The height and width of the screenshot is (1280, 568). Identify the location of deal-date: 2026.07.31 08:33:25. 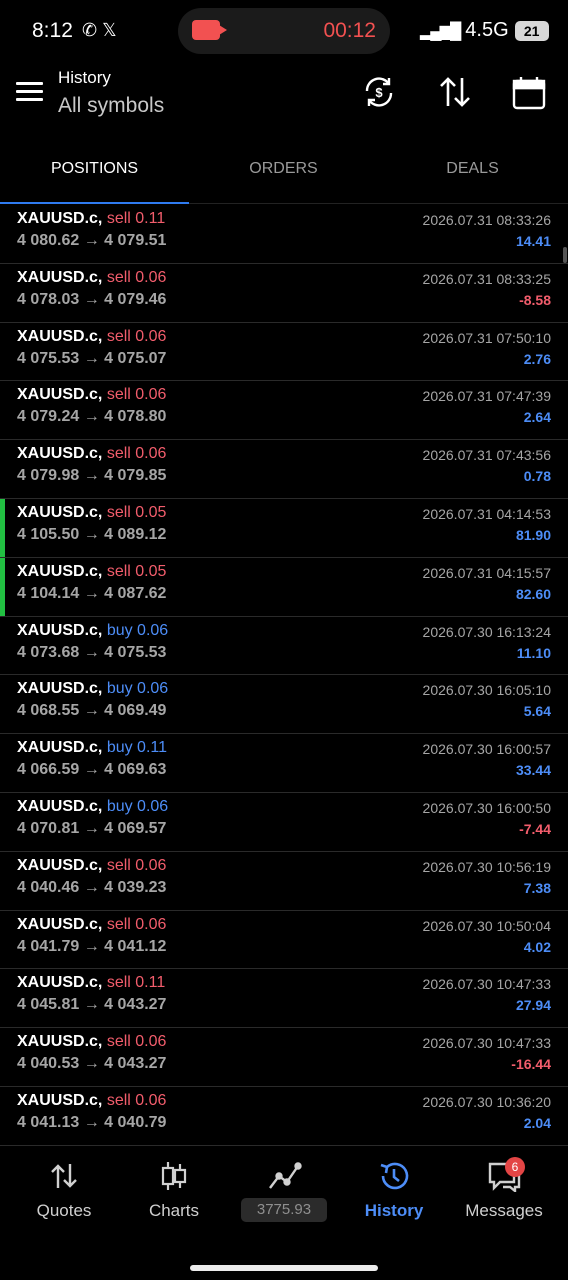
(486, 278).